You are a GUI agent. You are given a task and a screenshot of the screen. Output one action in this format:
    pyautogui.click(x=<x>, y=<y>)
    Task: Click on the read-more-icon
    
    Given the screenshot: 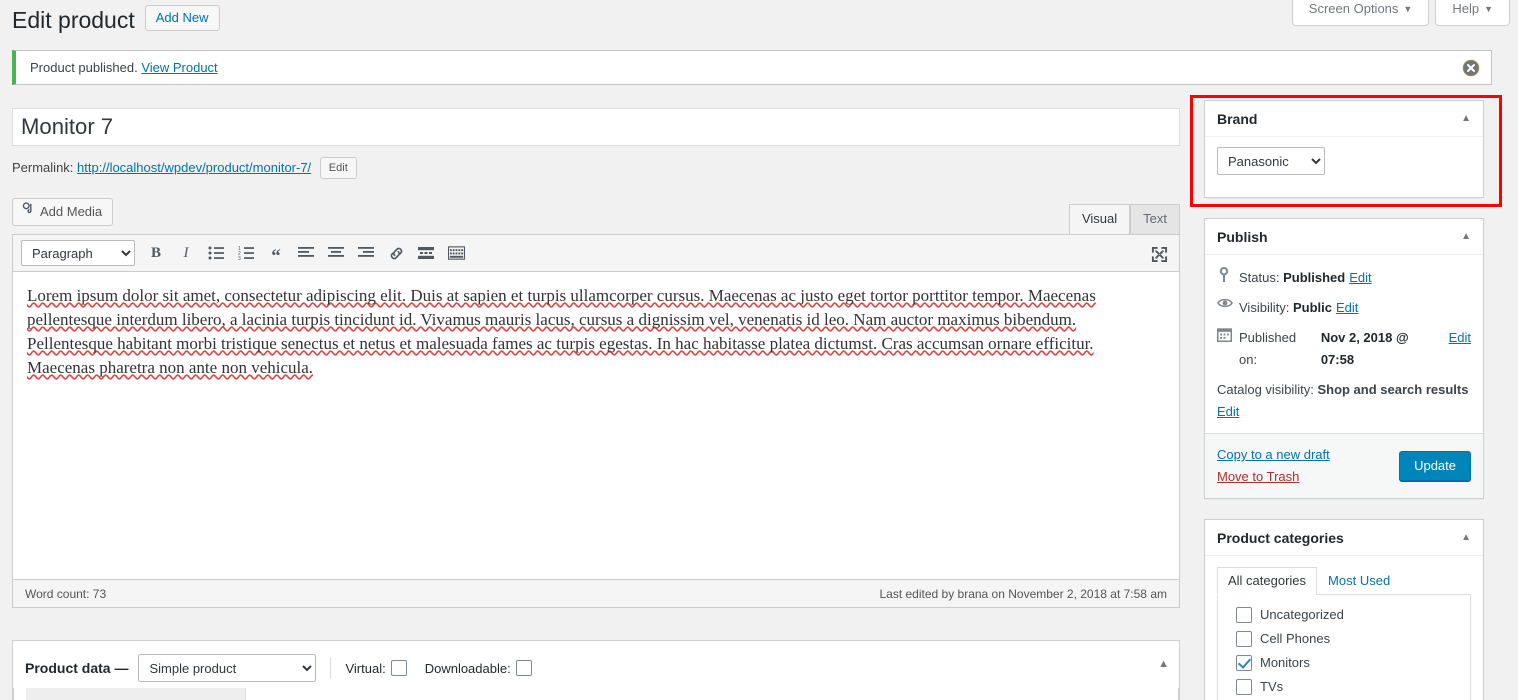 What is the action you would take?
    pyautogui.click(x=426, y=253)
    